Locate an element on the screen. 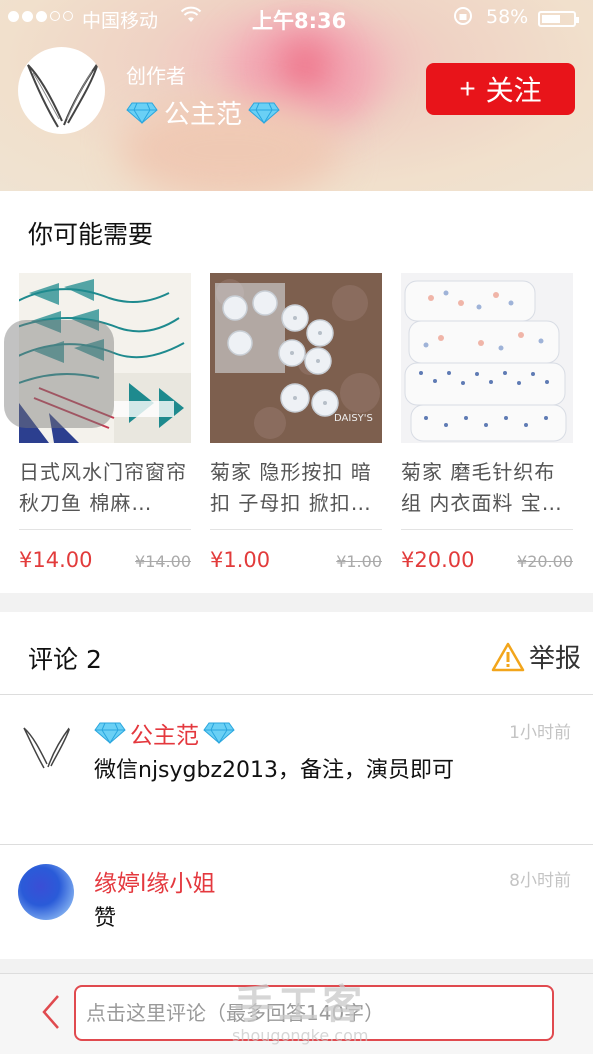 This screenshot has height=1054, width=593. carrier-name: 中国移动 is located at coordinates (120, 21).